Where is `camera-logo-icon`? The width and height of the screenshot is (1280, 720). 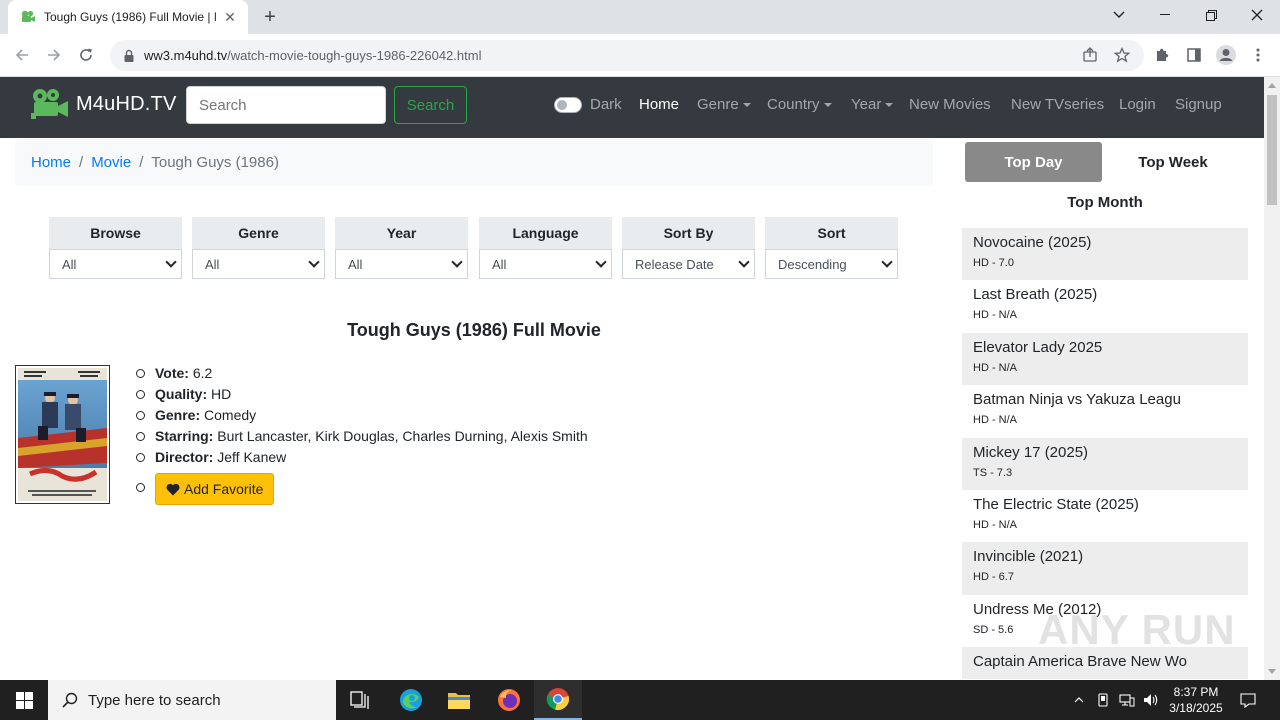 camera-logo-icon is located at coordinates (49, 104).